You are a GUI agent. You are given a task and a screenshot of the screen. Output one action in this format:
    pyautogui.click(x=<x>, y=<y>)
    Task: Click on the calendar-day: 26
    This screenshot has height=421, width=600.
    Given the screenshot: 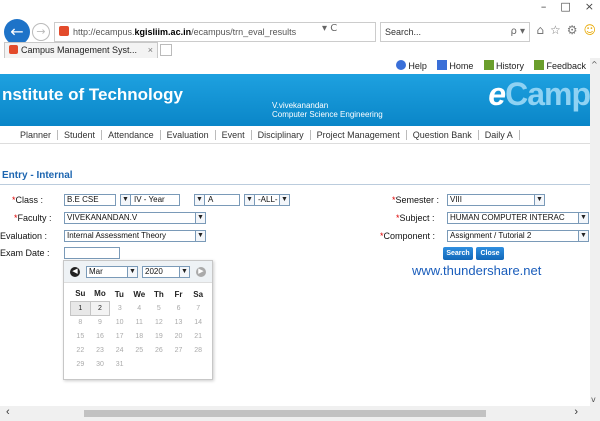 What is the action you would take?
    pyautogui.click(x=158, y=350)
    